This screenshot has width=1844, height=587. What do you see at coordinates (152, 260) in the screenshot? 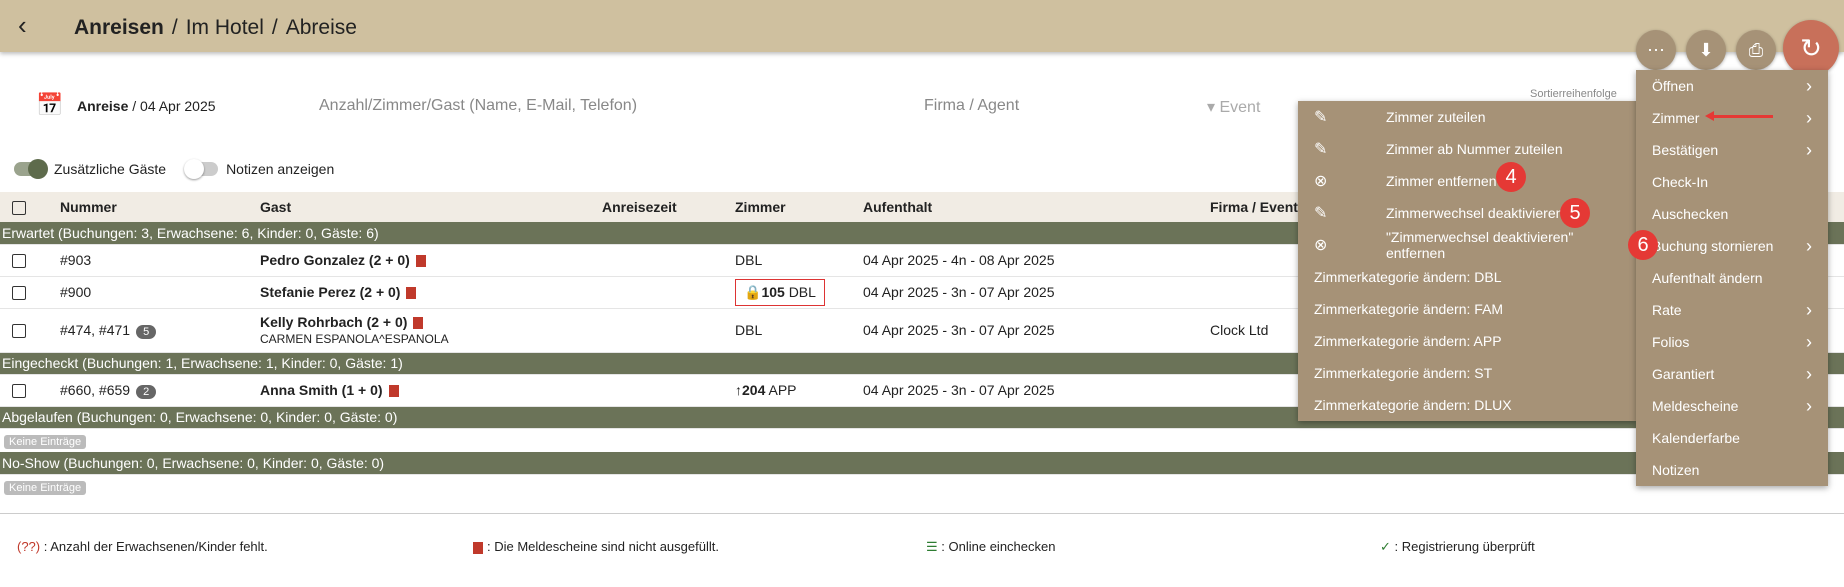
I see `booking-number: #903` at bounding box center [152, 260].